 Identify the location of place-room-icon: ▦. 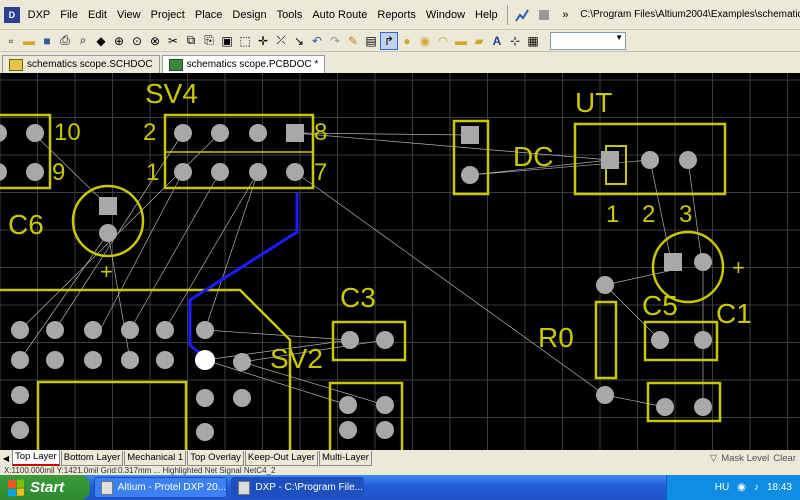
(533, 41).